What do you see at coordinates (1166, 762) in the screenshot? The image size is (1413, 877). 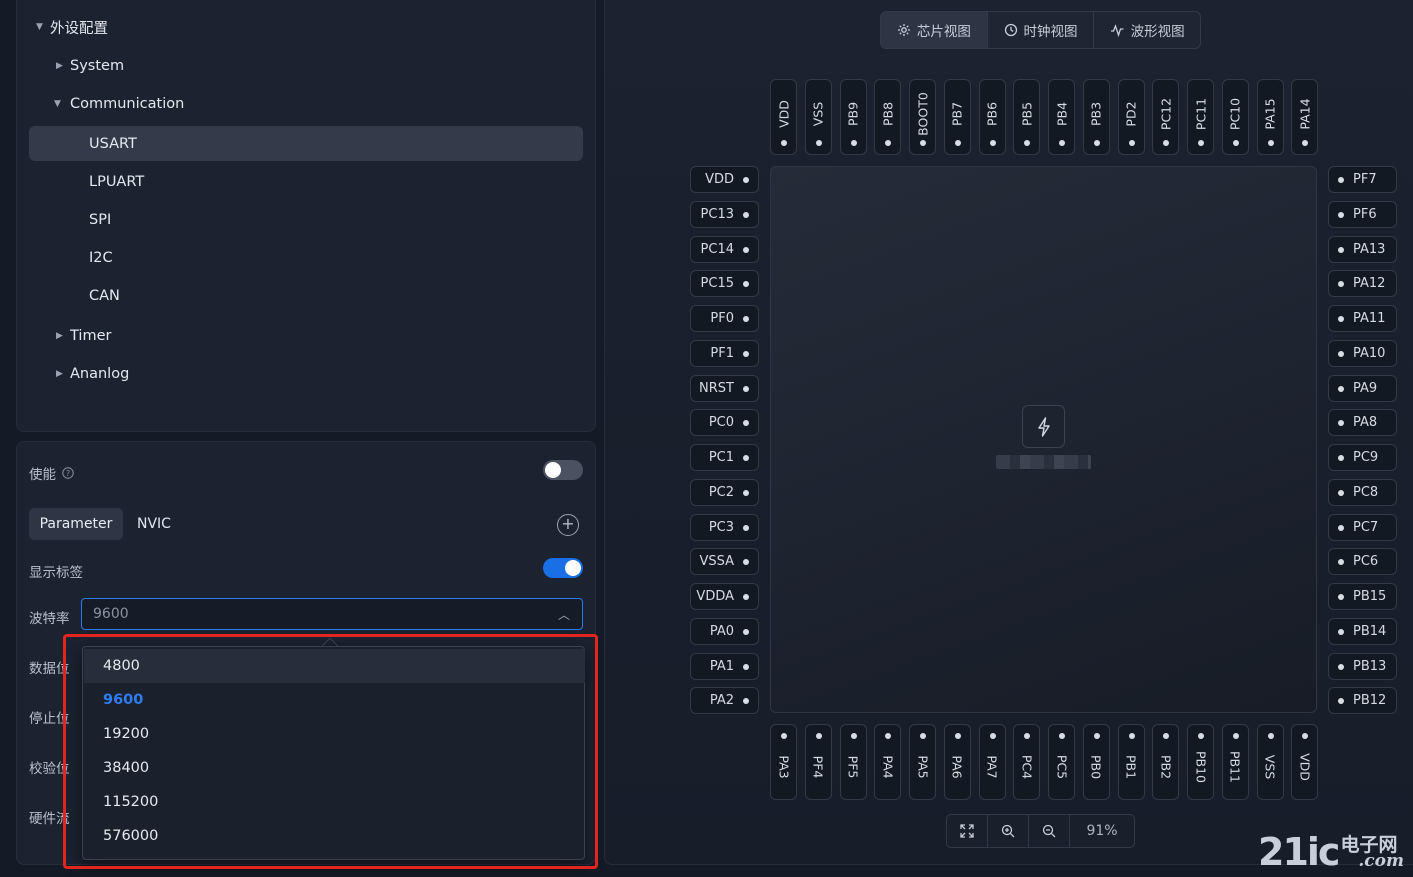 I see `pin-bottom-pb2: PB2` at bounding box center [1166, 762].